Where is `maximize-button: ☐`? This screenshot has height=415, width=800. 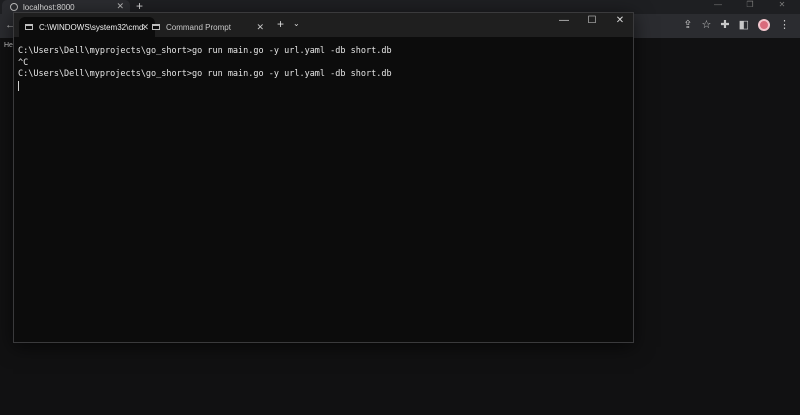
maximize-button: ☐ is located at coordinates (592, 20).